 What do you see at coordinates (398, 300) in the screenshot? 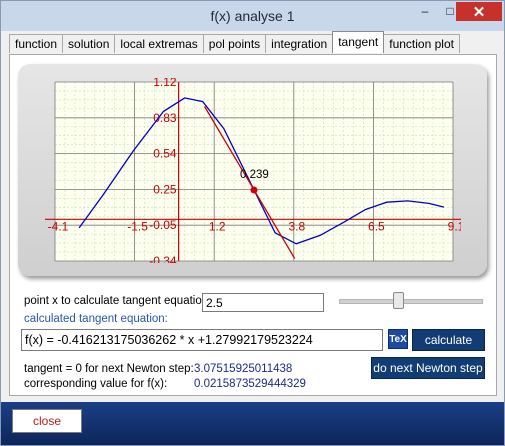
I see `slider-thumb` at bounding box center [398, 300].